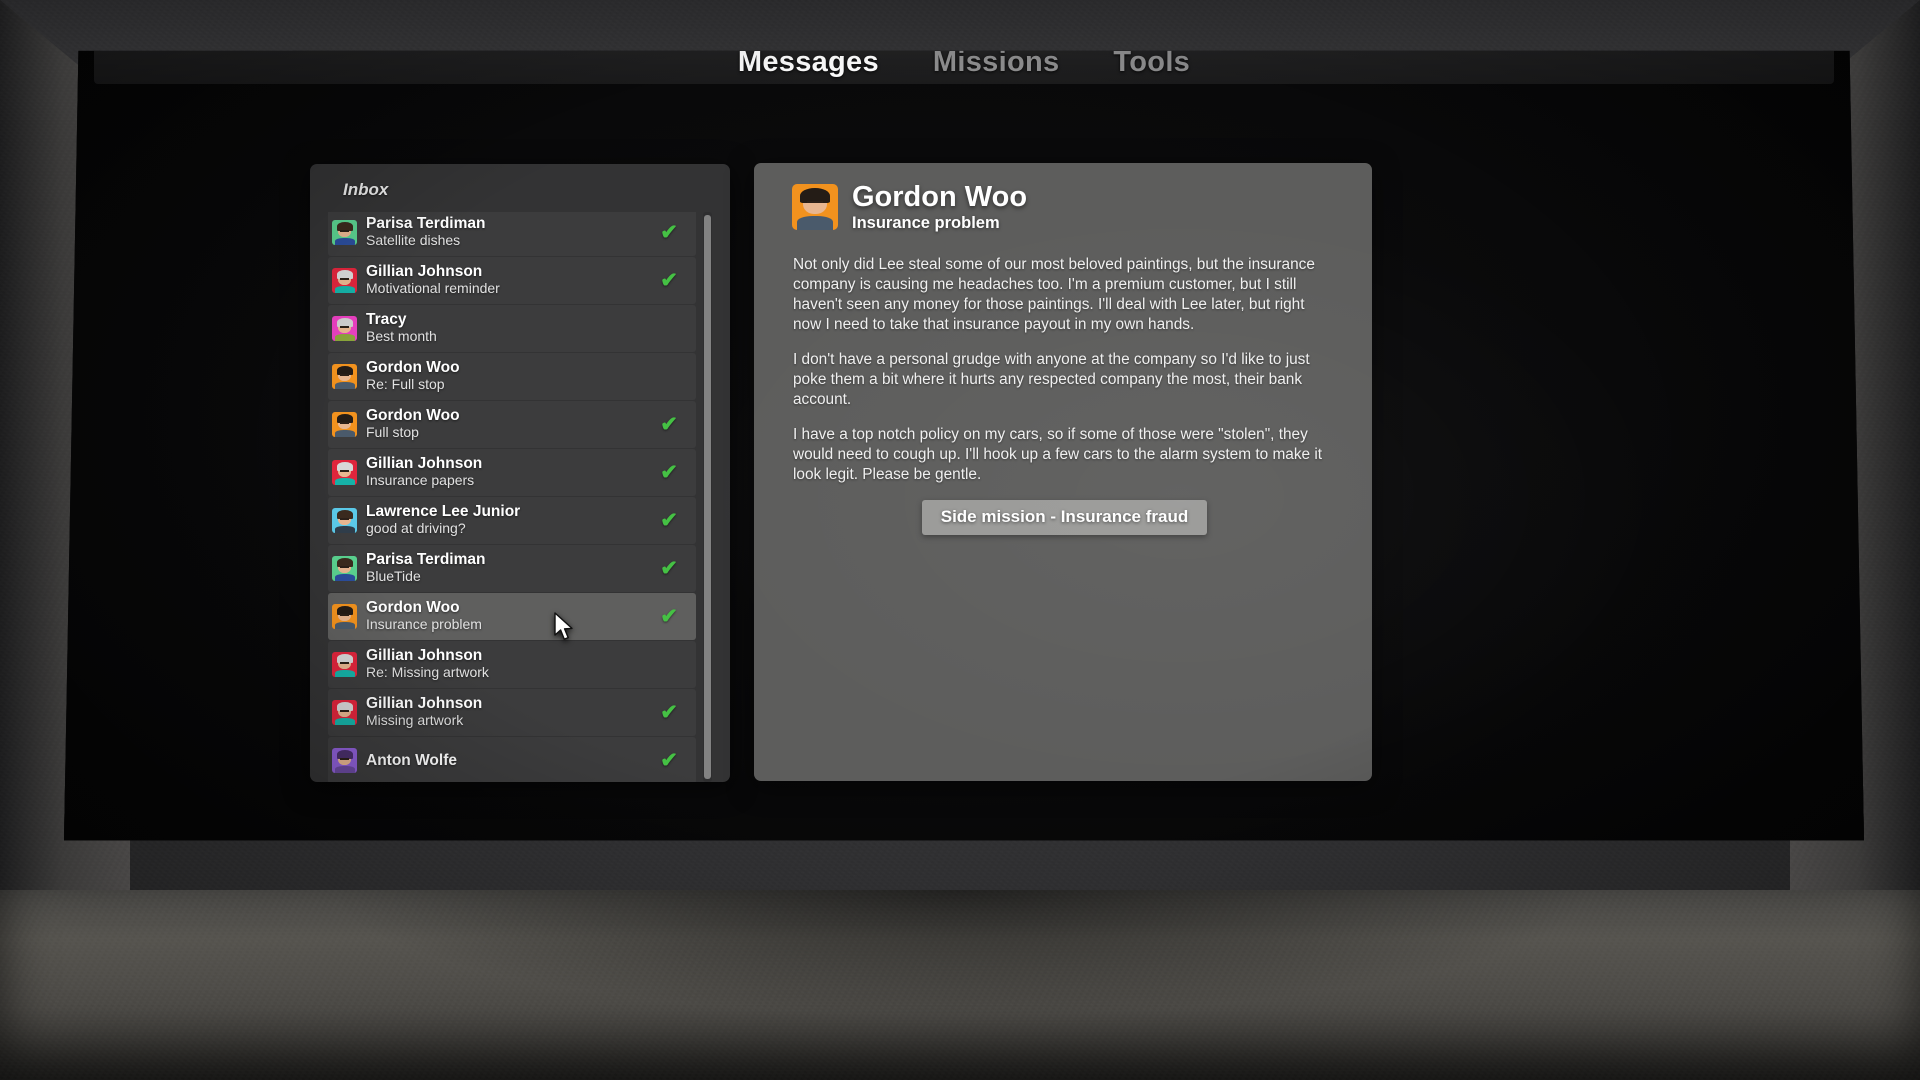 This screenshot has height=1080, width=1920. What do you see at coordinates (433, 288) in the screenshot?
I see `mail-subject: Motivational reminder` at bounding box center [433, 288].